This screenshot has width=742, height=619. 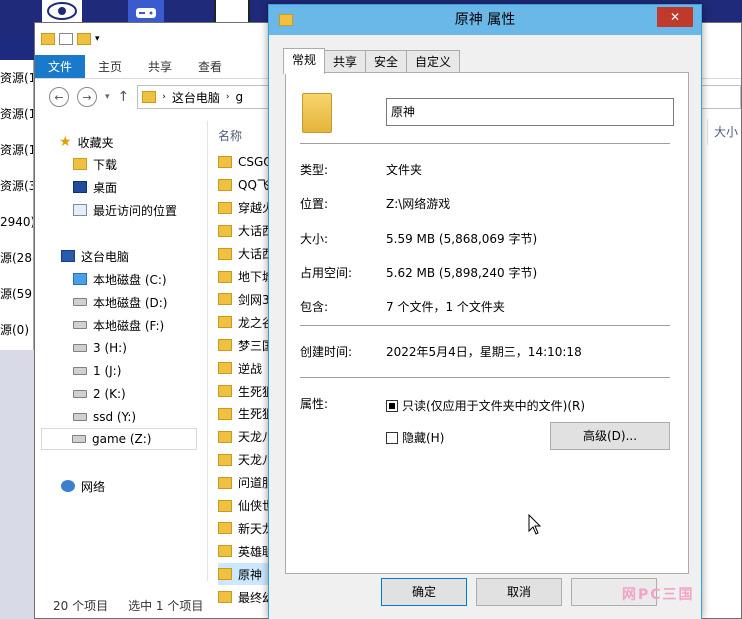 I want to click on recent-locations-icon: ▾, so click(x=107, y=97).